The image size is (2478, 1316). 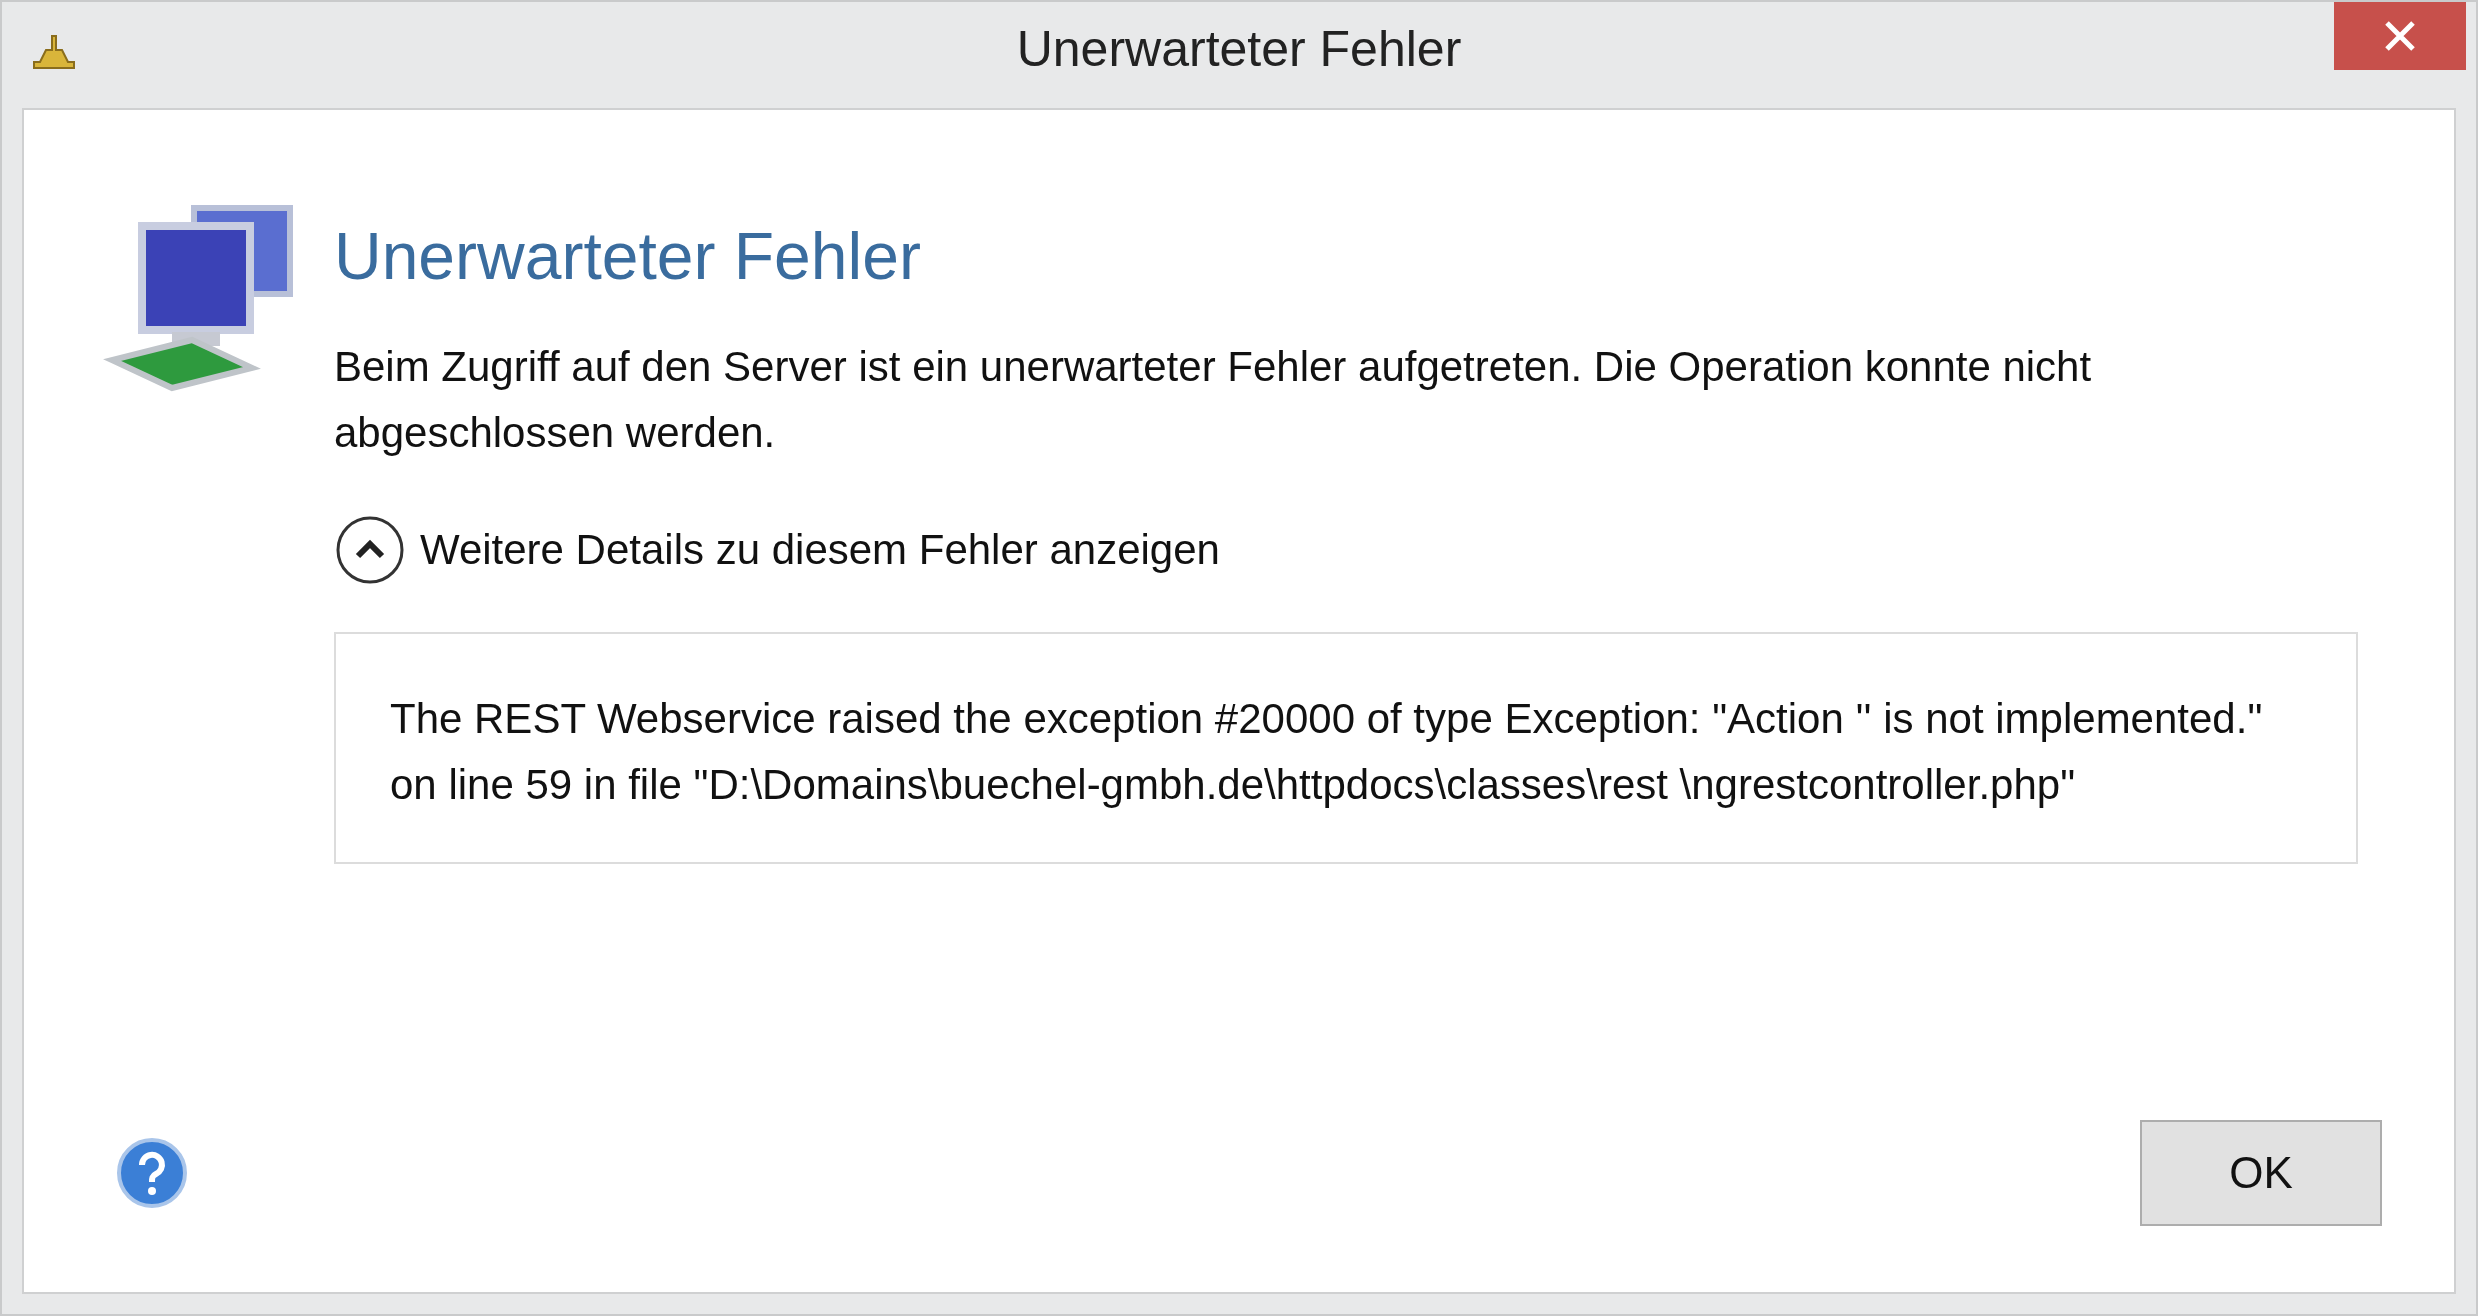 I want to click on chevron-up-icon, so click(x=370, y=550).